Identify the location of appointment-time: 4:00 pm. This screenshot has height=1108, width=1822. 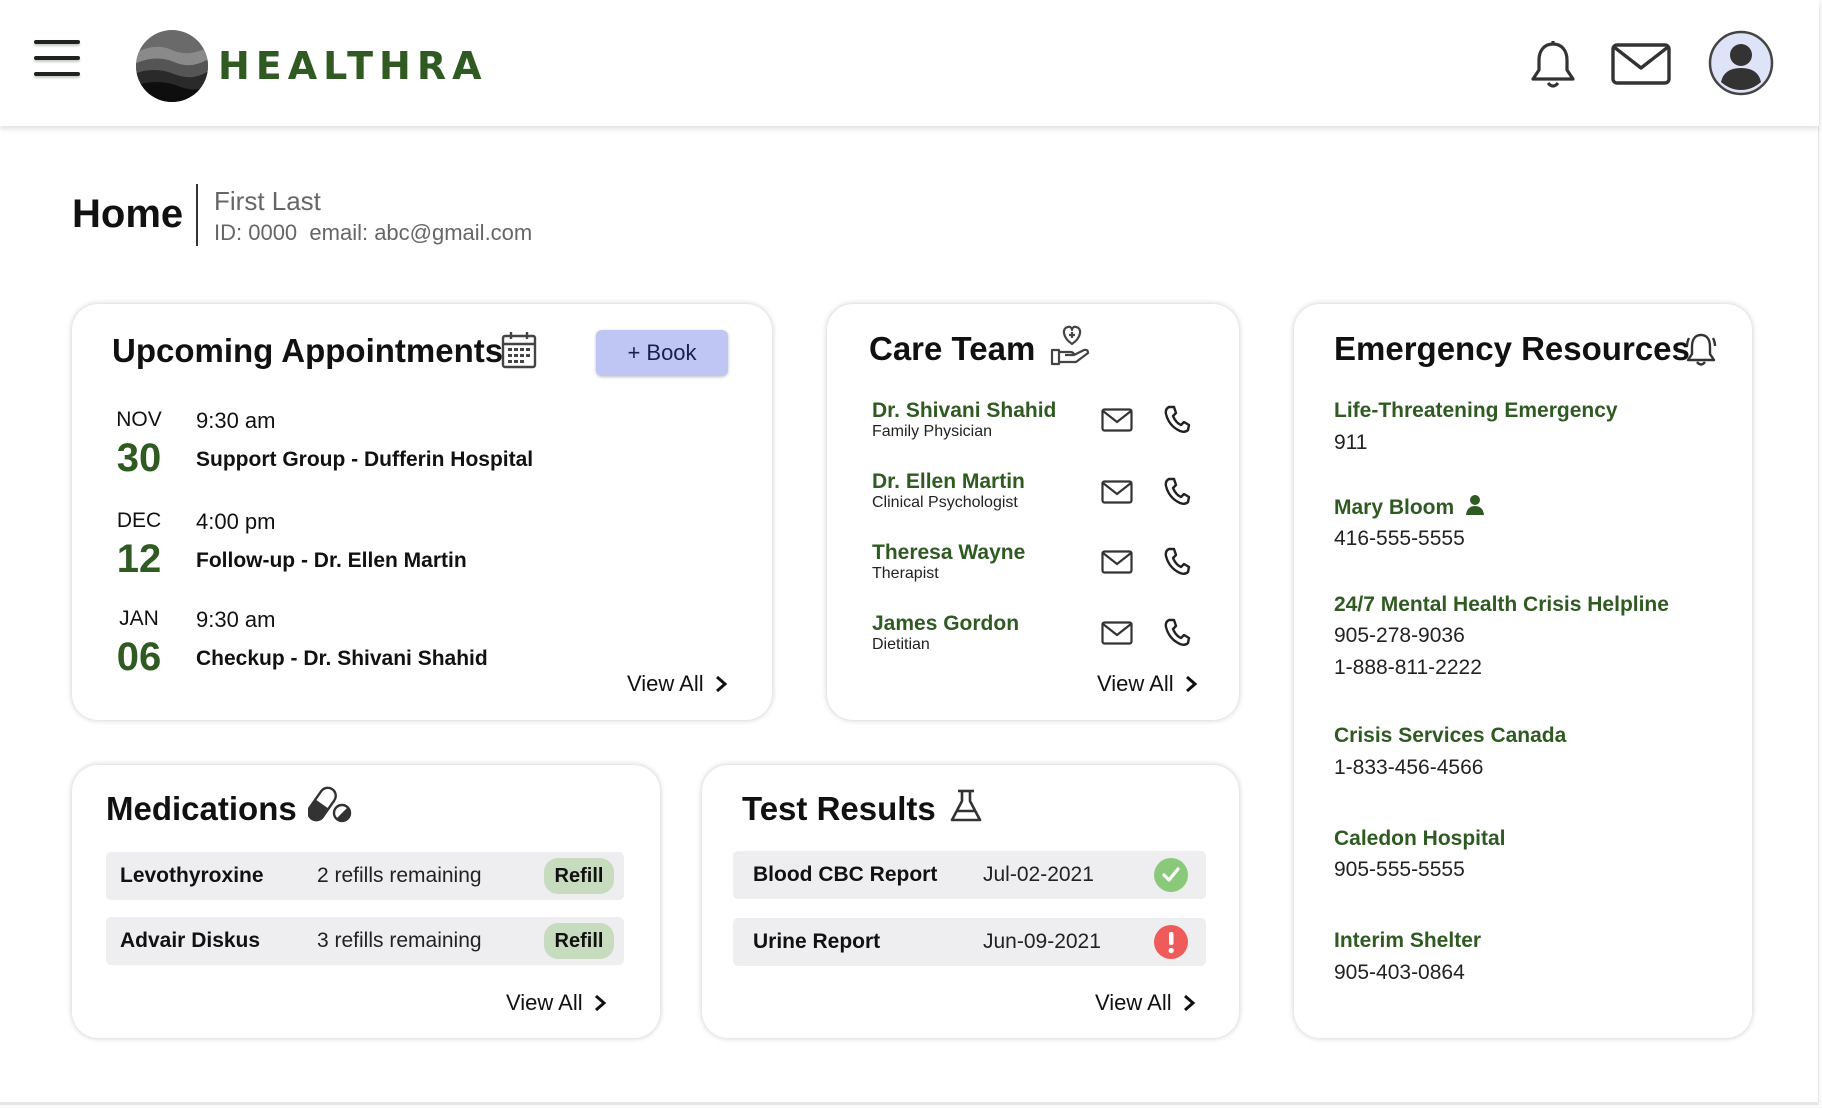
(236, 521).